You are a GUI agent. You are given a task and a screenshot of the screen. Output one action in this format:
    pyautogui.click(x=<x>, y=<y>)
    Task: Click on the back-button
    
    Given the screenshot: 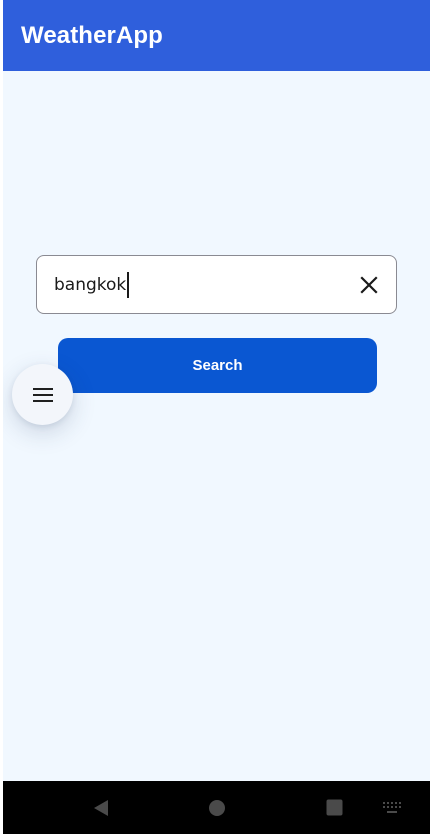 What is the action you would take?
    pyautogui.click(x=101, y=807)
    